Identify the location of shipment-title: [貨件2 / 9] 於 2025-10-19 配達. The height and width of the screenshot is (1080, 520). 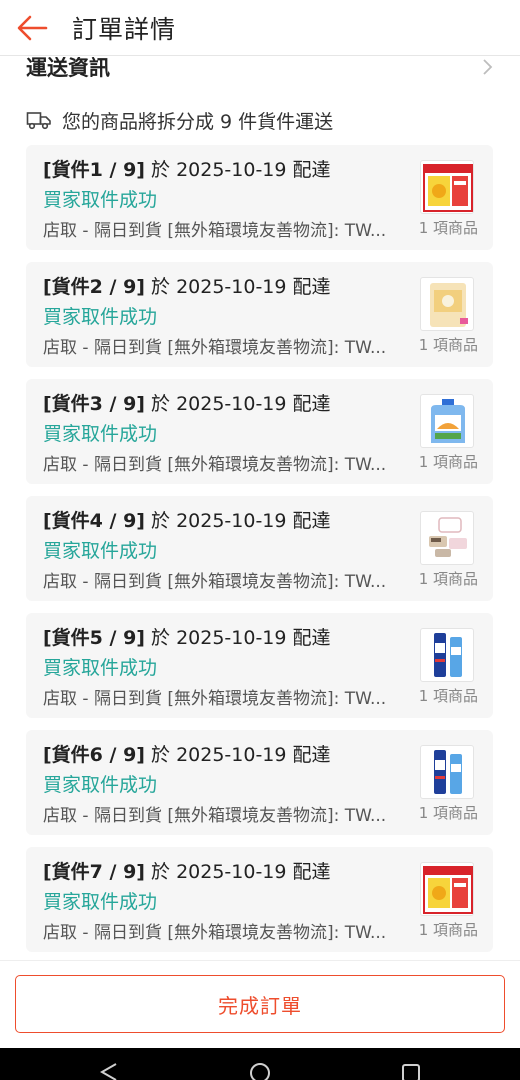
(187, 285).